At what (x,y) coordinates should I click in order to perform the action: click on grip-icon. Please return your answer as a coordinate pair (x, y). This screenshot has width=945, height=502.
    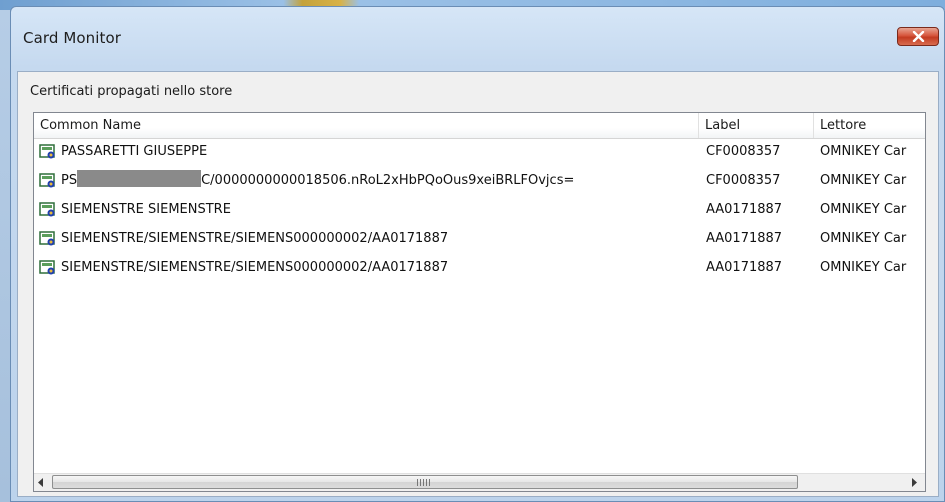
    Looking at the image, I should click on (424, 482).